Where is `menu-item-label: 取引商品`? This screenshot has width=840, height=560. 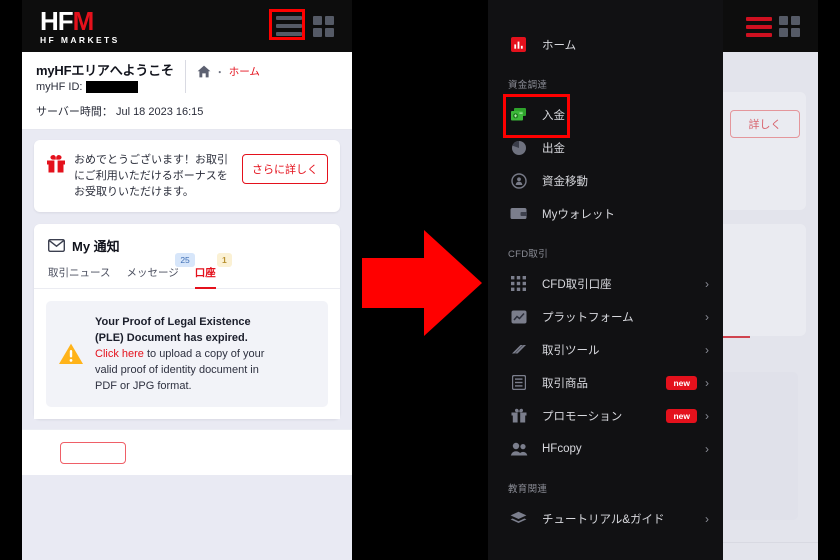 menu-item-label: 取引商品 is located at coordinates (565, 383).